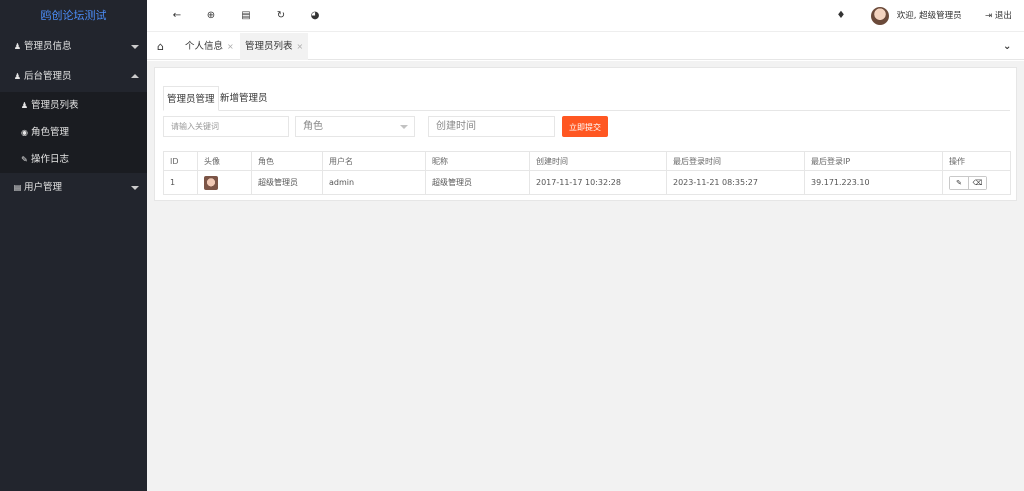  Describe the element at coordinates (374, 182) in the screenshot. I see `cell-username: admin` at that location.